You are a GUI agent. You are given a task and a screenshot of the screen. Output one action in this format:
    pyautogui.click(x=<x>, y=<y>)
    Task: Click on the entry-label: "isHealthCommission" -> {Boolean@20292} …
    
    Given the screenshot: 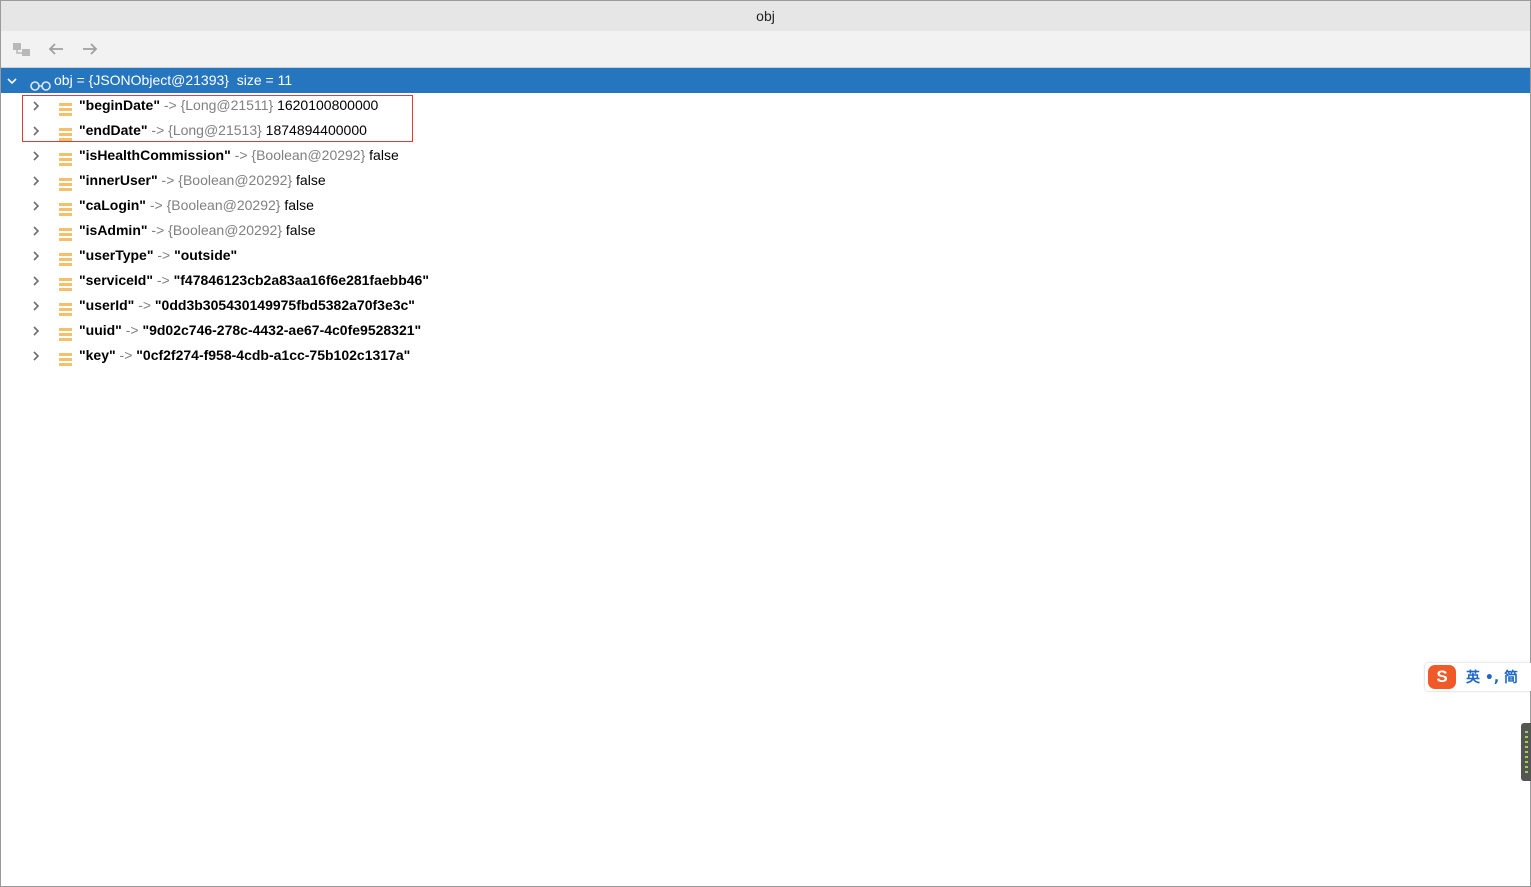 What is the action you would take?
    pyautogui.click(x=239, y=155)
    